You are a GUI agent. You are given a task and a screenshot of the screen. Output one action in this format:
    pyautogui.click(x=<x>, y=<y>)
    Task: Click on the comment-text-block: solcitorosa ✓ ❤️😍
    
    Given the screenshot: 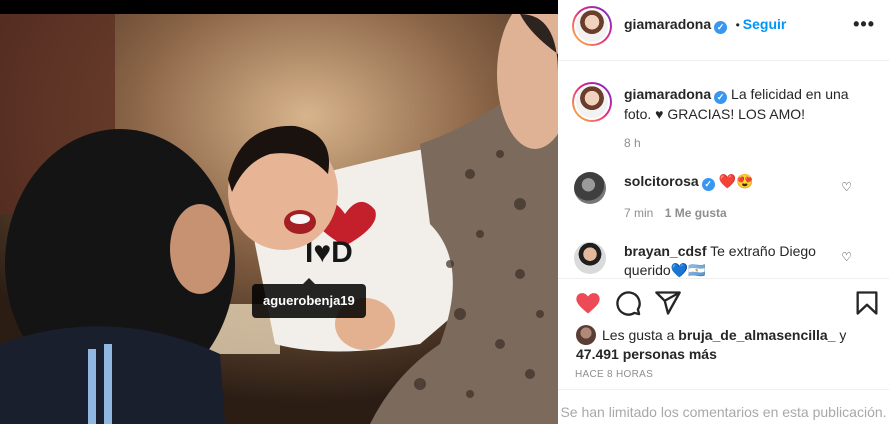 What is the action you would take?
    pyautogui.click(x=735, y=181)
    